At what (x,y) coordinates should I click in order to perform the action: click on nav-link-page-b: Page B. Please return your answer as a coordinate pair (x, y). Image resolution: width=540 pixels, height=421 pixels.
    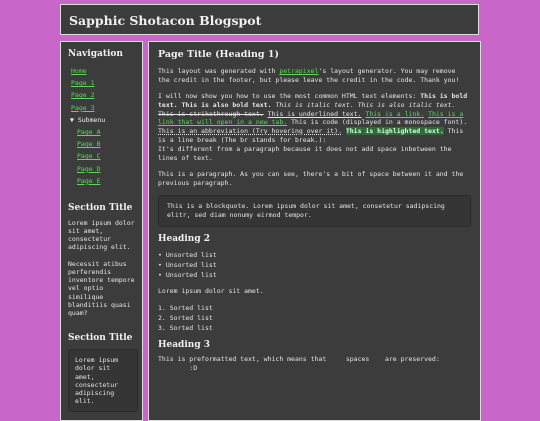
    Looking at the image, I should click on (88, 144).